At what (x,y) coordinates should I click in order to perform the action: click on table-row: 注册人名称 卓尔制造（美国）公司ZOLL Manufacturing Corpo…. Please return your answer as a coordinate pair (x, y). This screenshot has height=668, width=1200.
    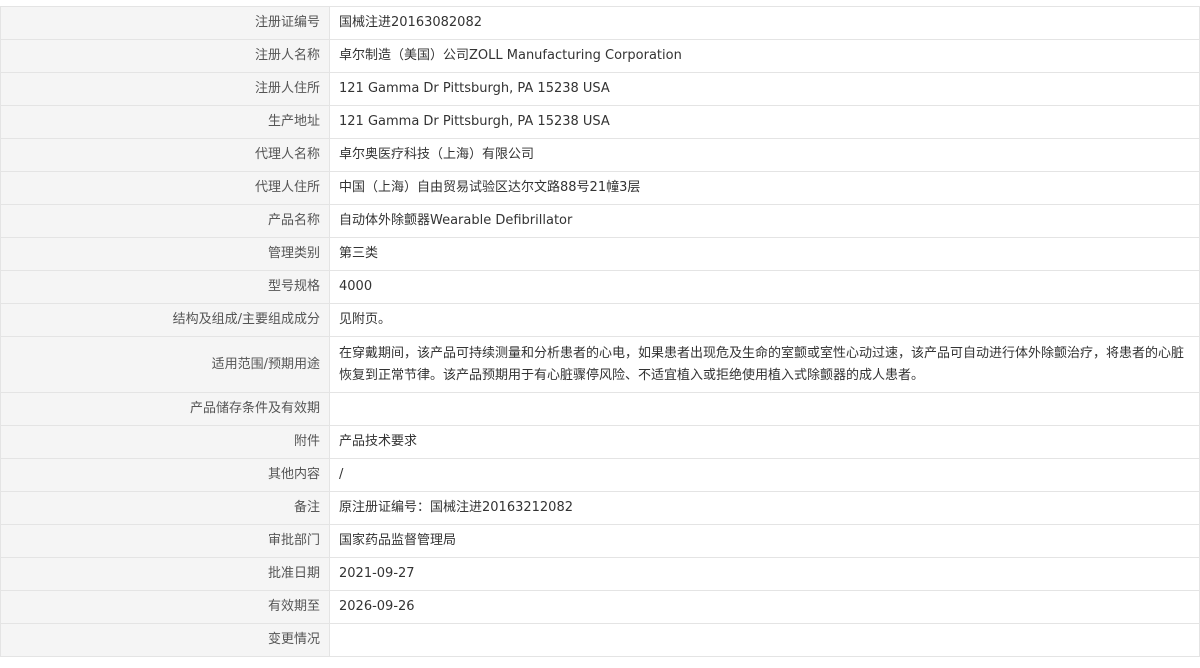
    Looking at the image, I should click on (600, 56).